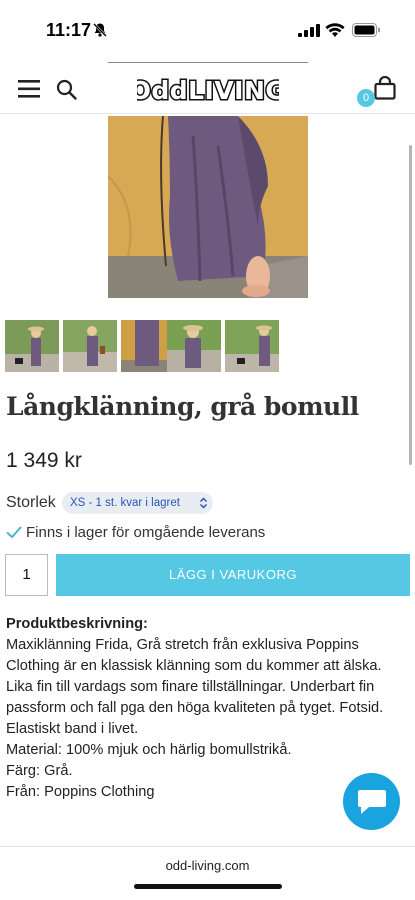 The image size is (415, 900). What do you see at coordinates (207, 865) in the screenshot?
I see `url-bar: odd-living.com` at bounding box center [207, 865].